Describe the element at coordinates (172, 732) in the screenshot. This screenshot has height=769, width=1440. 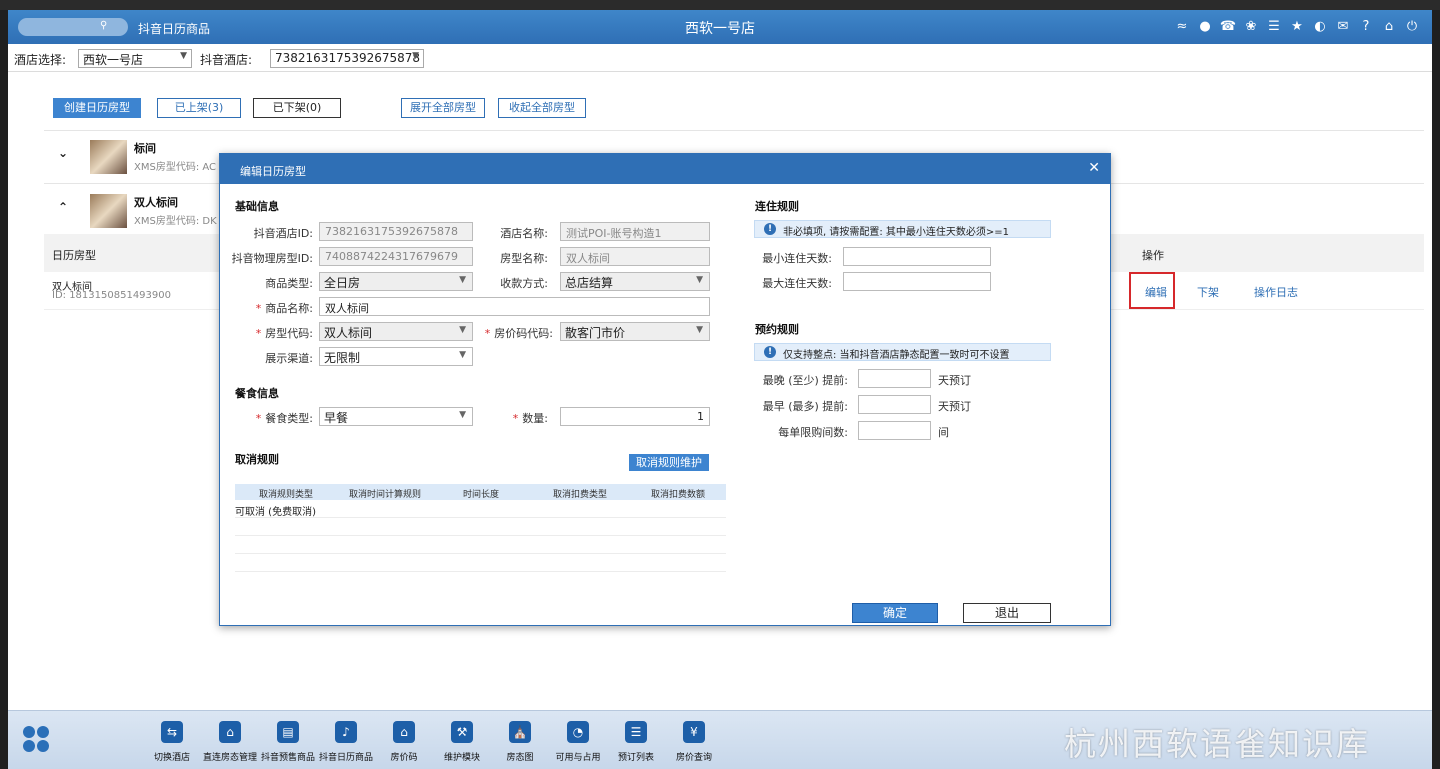
I see `switch-icon: ⇆` at that location.